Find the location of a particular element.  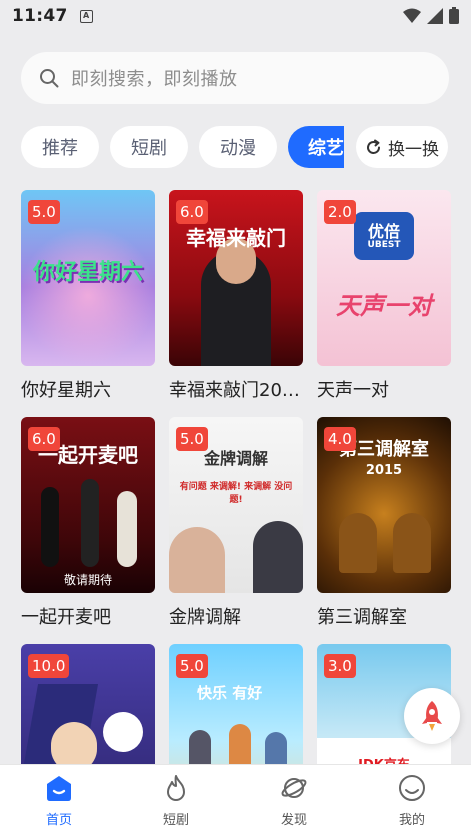

show-poster: 幸福来敲门 6.0 is located at coordinates (236, 278).